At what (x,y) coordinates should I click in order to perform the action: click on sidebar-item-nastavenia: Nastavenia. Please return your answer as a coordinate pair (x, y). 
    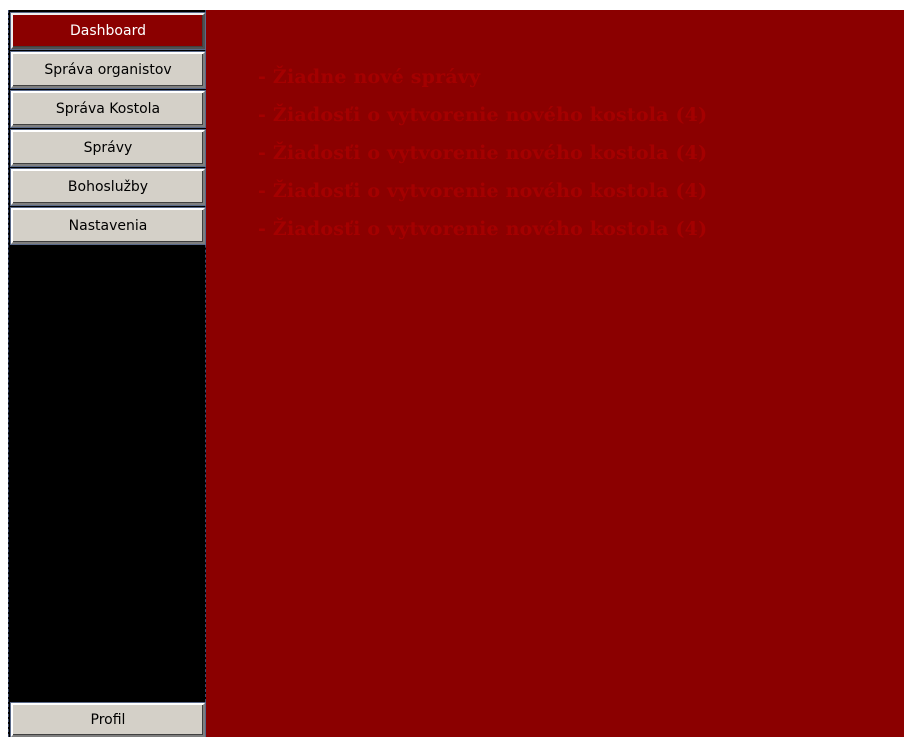
    Looking at the image, I should click on (108, 226).